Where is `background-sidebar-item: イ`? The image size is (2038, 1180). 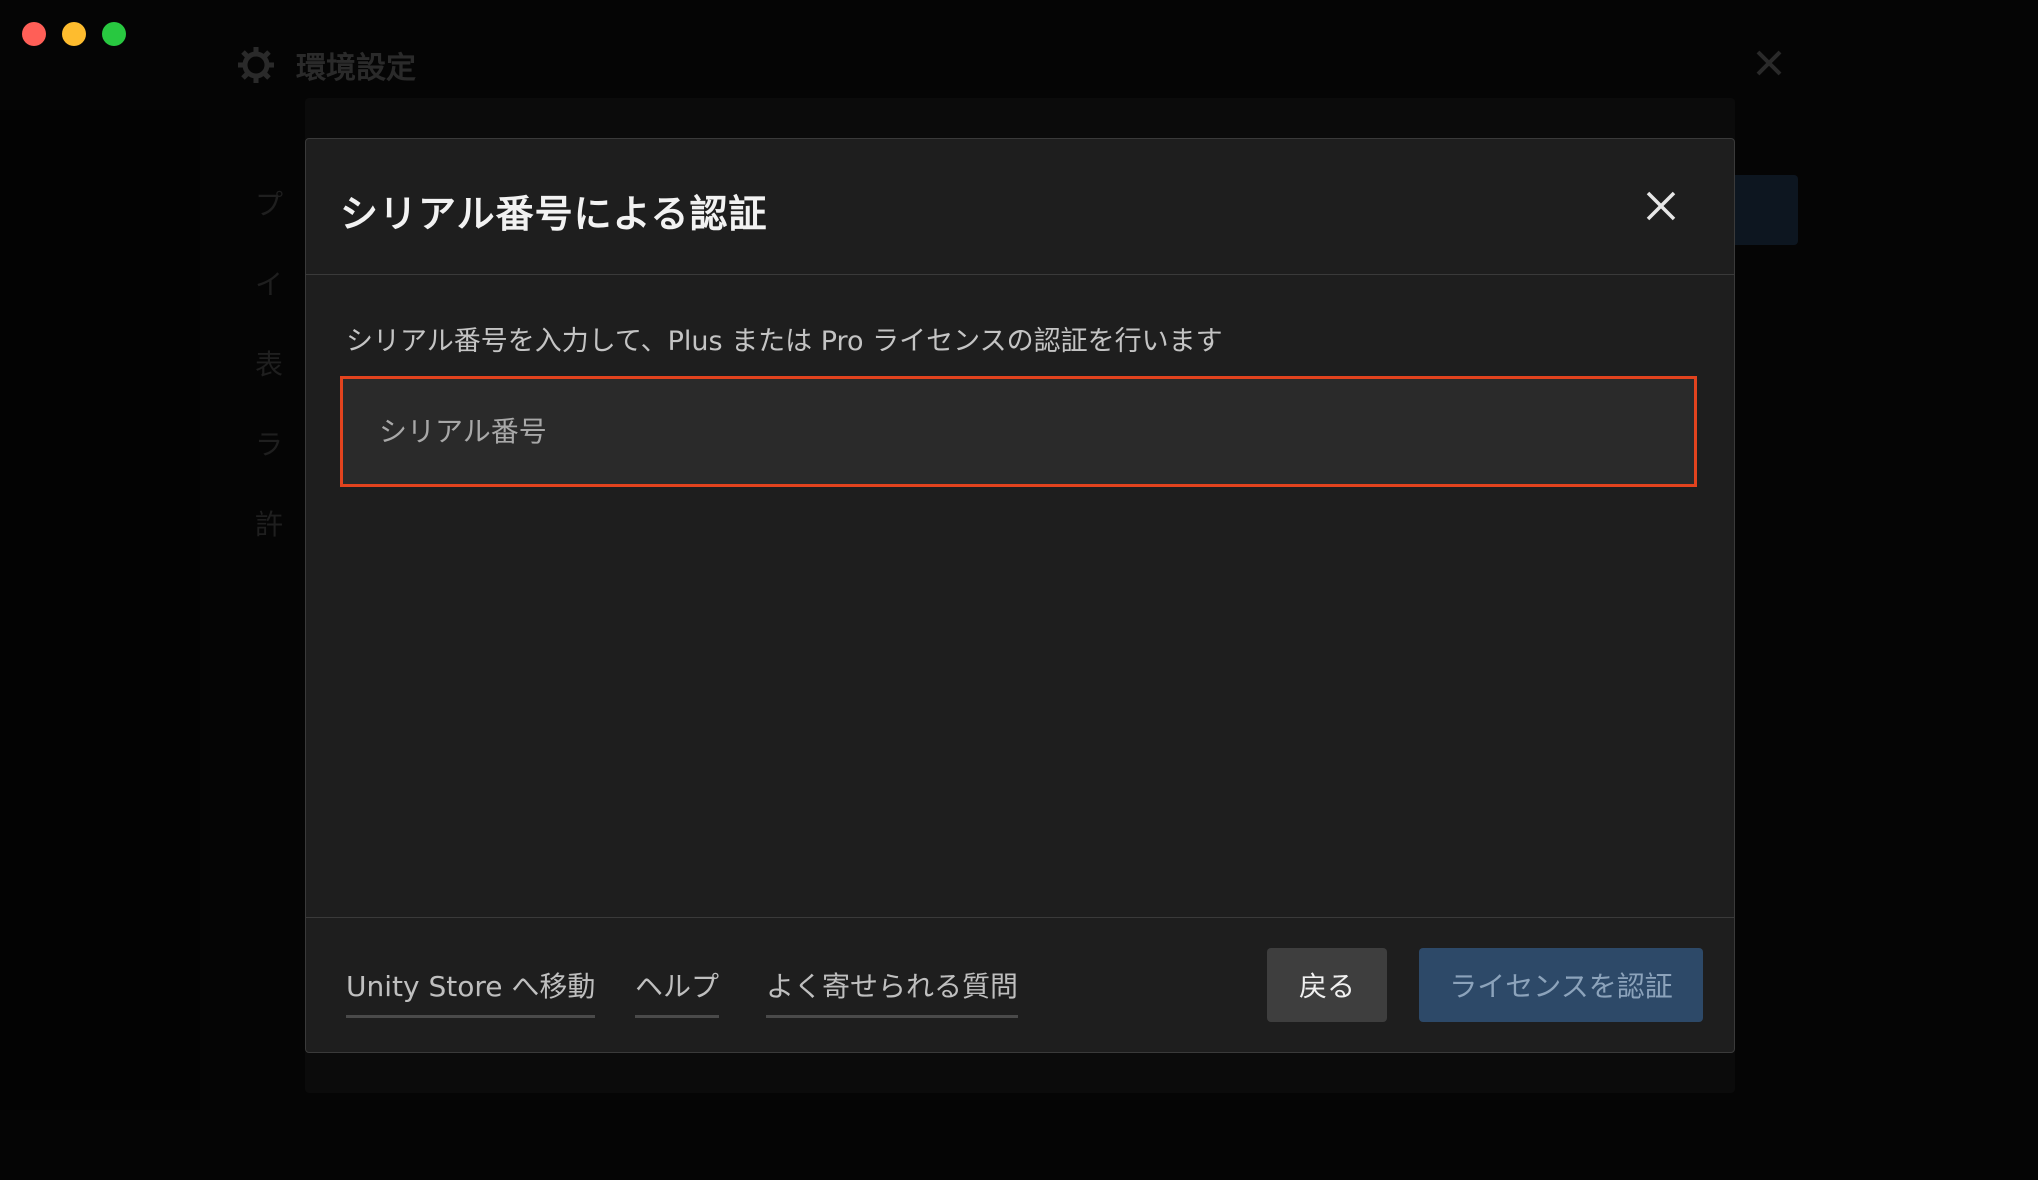
background-sidebar-item: イ is located at coordinates (269, 284).